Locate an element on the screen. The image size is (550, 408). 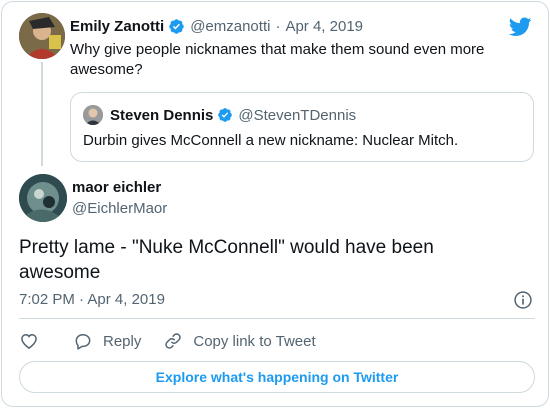
heart-icon is located at coordinates (29, 341).